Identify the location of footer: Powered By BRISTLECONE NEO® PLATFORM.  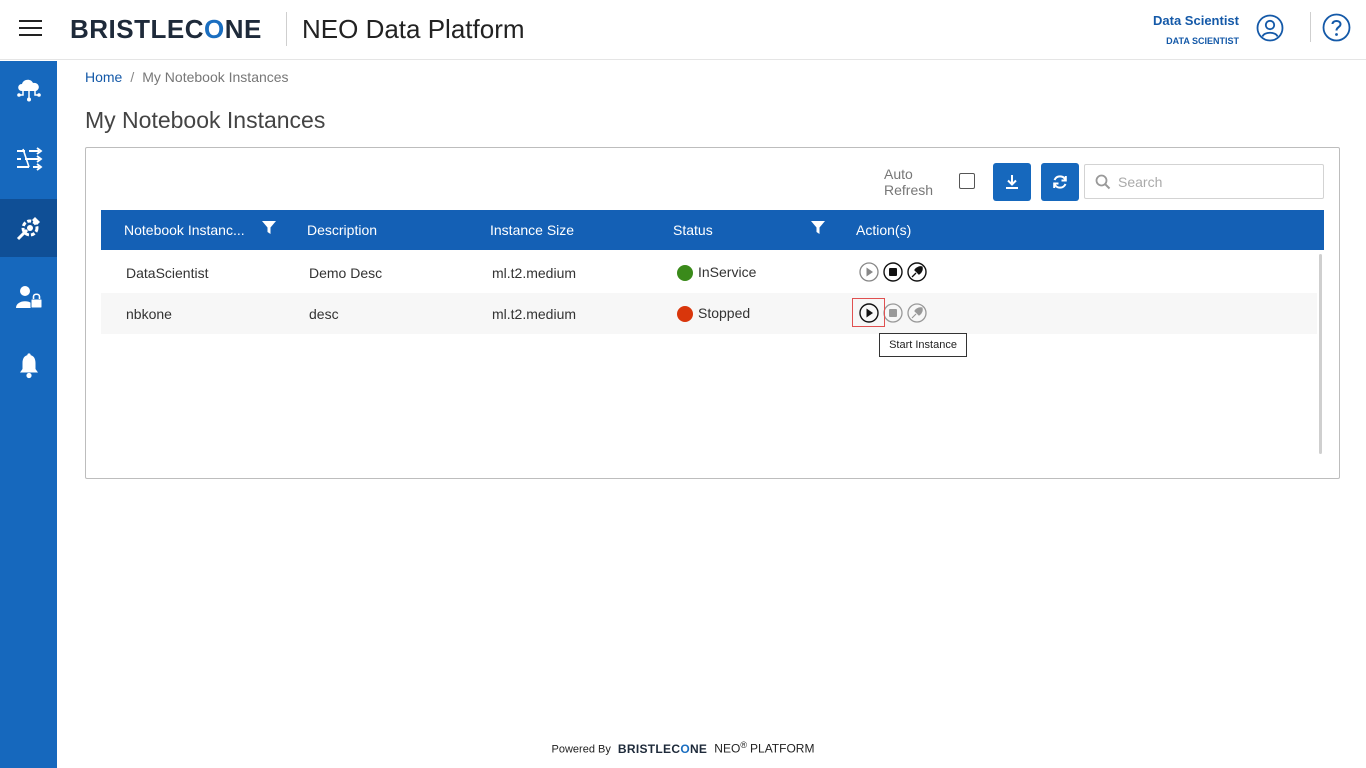
(683, 748).